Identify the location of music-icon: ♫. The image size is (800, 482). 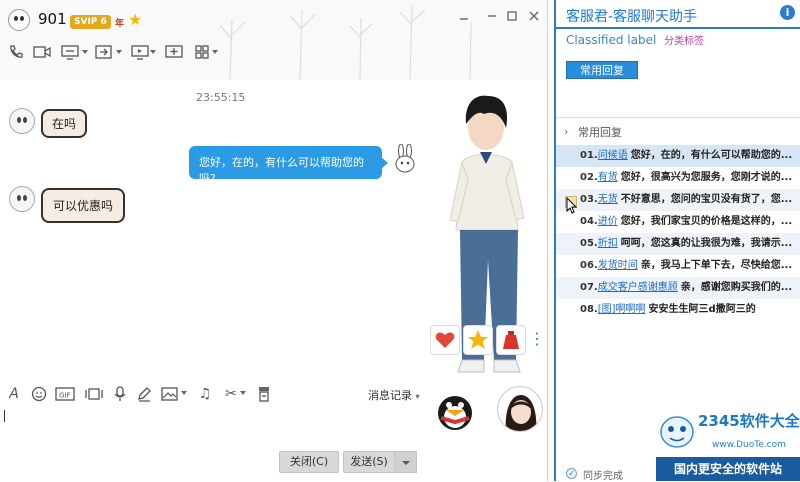
(205, 394).